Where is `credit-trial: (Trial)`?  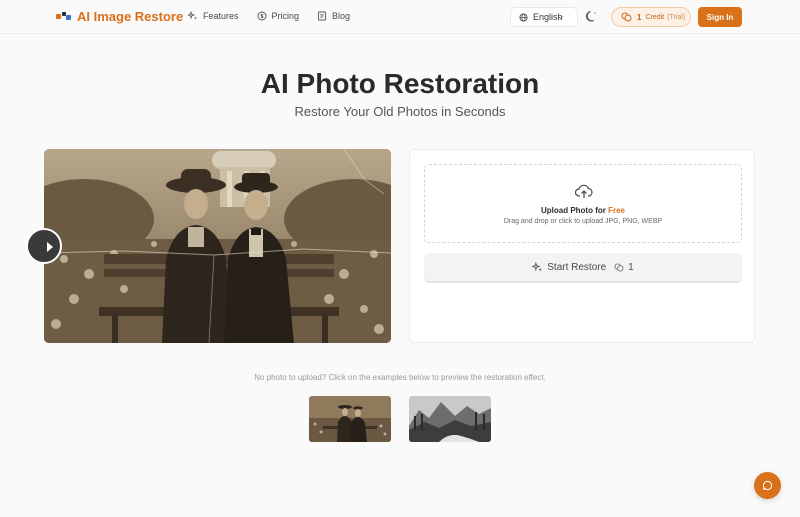 credit-trial: (Trial) is located at coordinates (676, 17).